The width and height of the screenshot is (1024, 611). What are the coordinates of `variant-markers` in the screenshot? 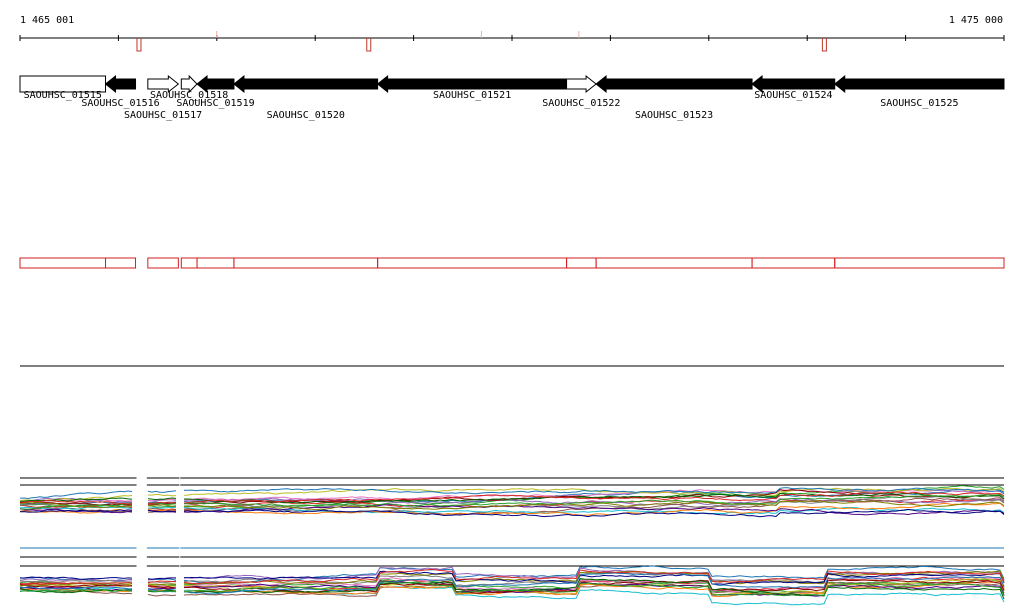 It's located at (481, 41).